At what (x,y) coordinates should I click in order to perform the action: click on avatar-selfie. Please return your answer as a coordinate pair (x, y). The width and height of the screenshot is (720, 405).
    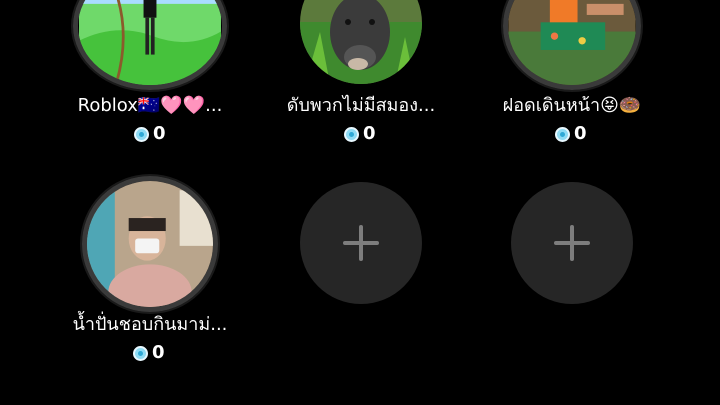
    Looking at the image, I should click on (150, 244).